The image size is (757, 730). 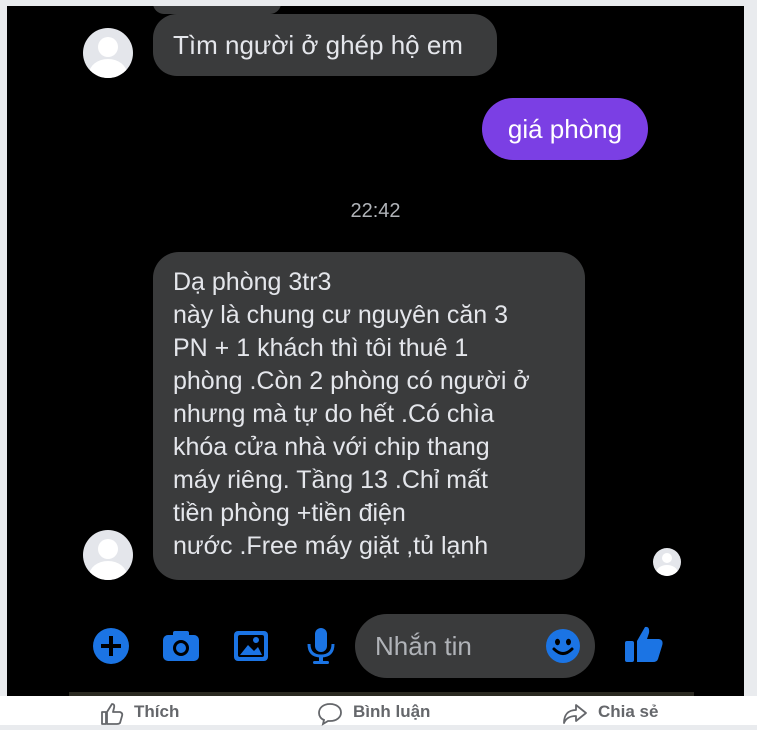 What do you see at coordinates (321, 646) in the screenshot?
I see `microphone-icon` at bounding box center [321, 646].